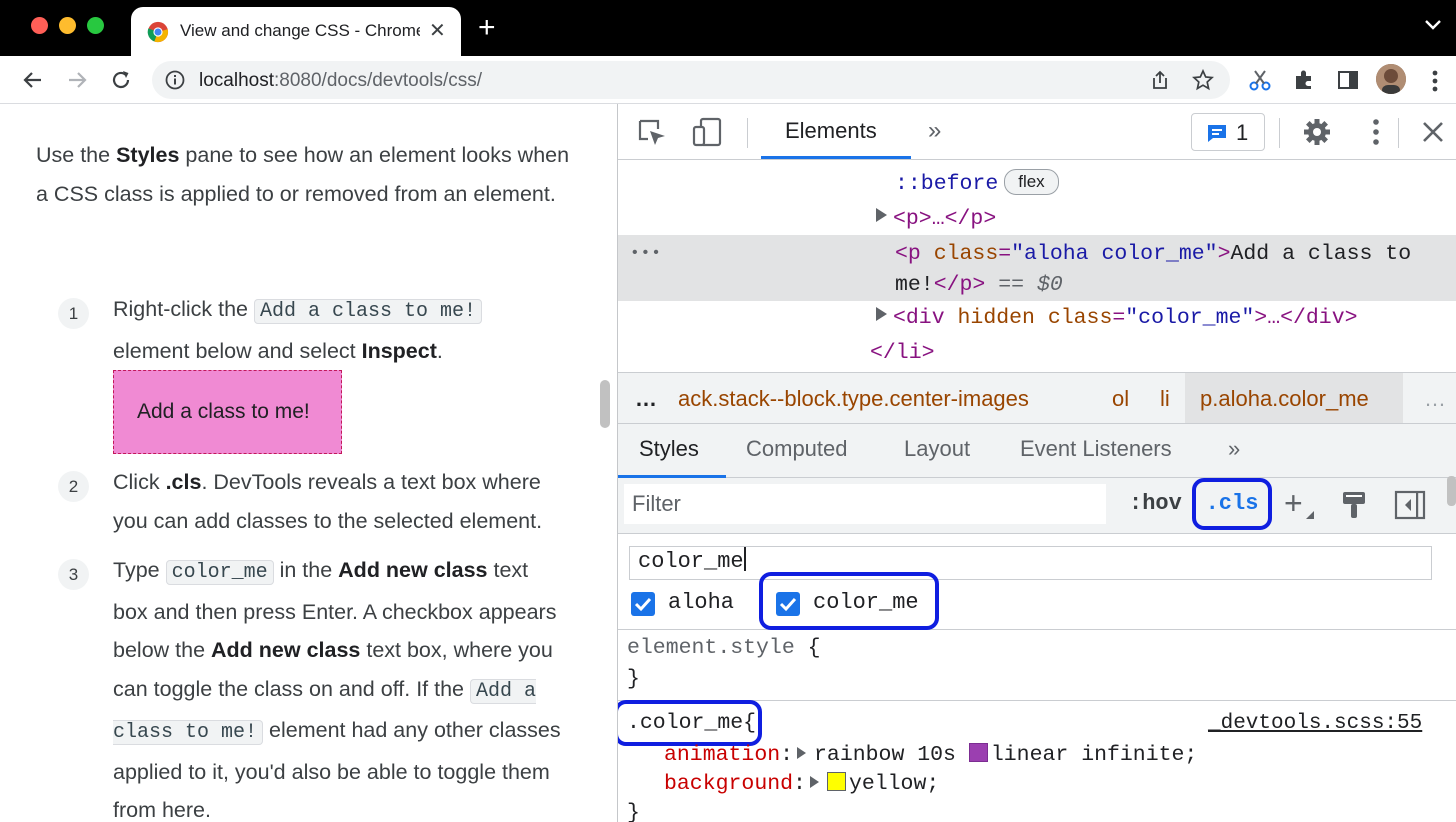 Image resolution: width=1456 pixels, height=822 pixels. I want to click on minimize-window-button, so click(67, 25).